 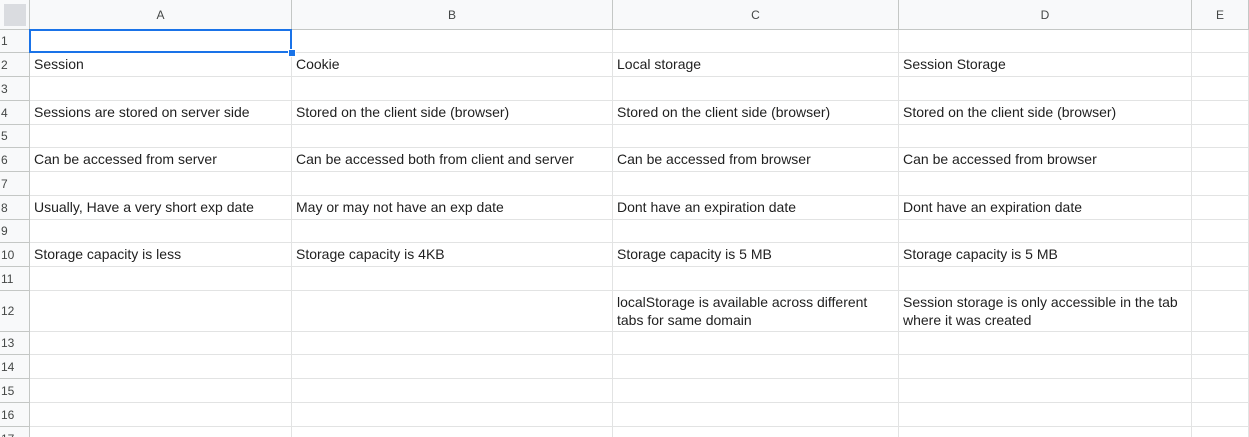 I want to click on cell-d4: Stored on the client side (browser), so click(x=1045, y=113).